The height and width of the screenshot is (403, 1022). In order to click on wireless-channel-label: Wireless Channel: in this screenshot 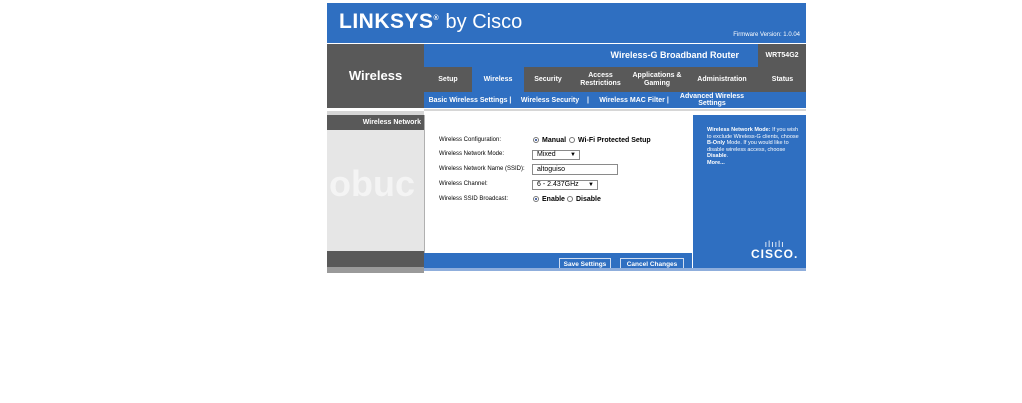, I will do `click(463, 184)`.